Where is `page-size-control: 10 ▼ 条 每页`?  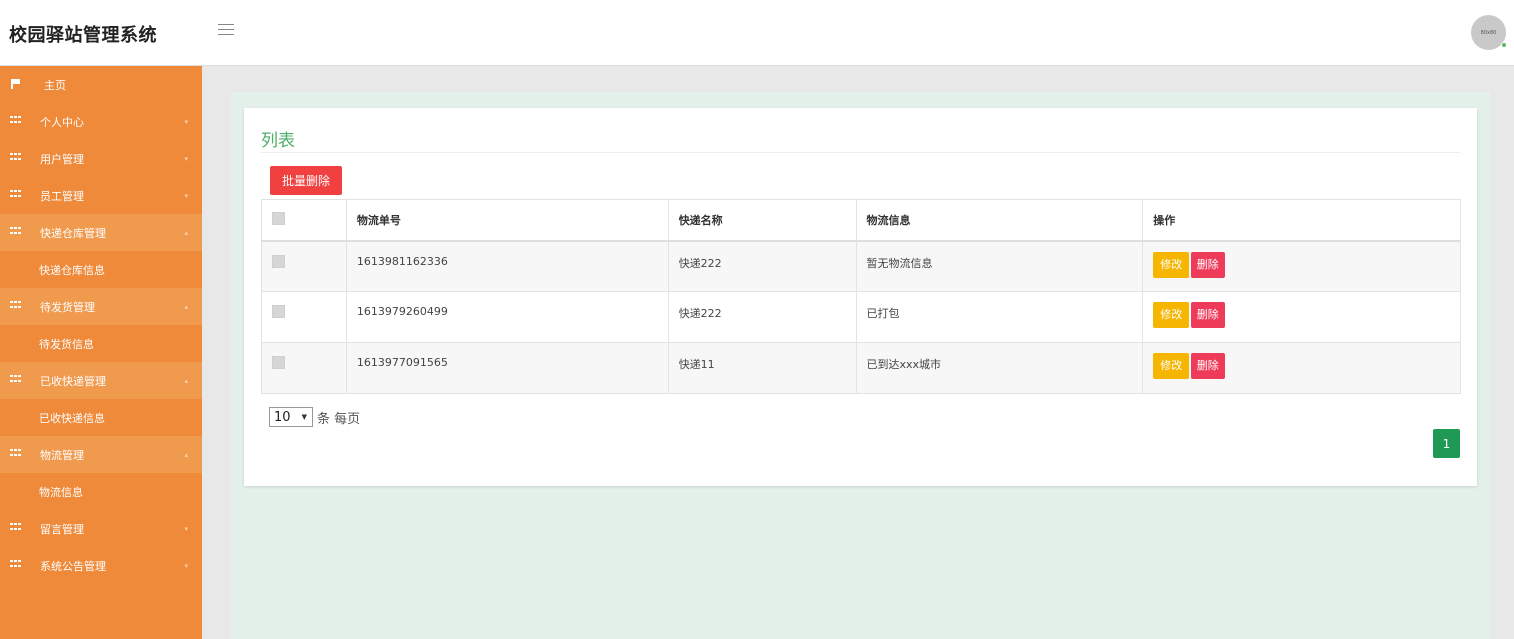
page-size-control: 10 ▼ 条 每页 is located at coordinates (314, 417).